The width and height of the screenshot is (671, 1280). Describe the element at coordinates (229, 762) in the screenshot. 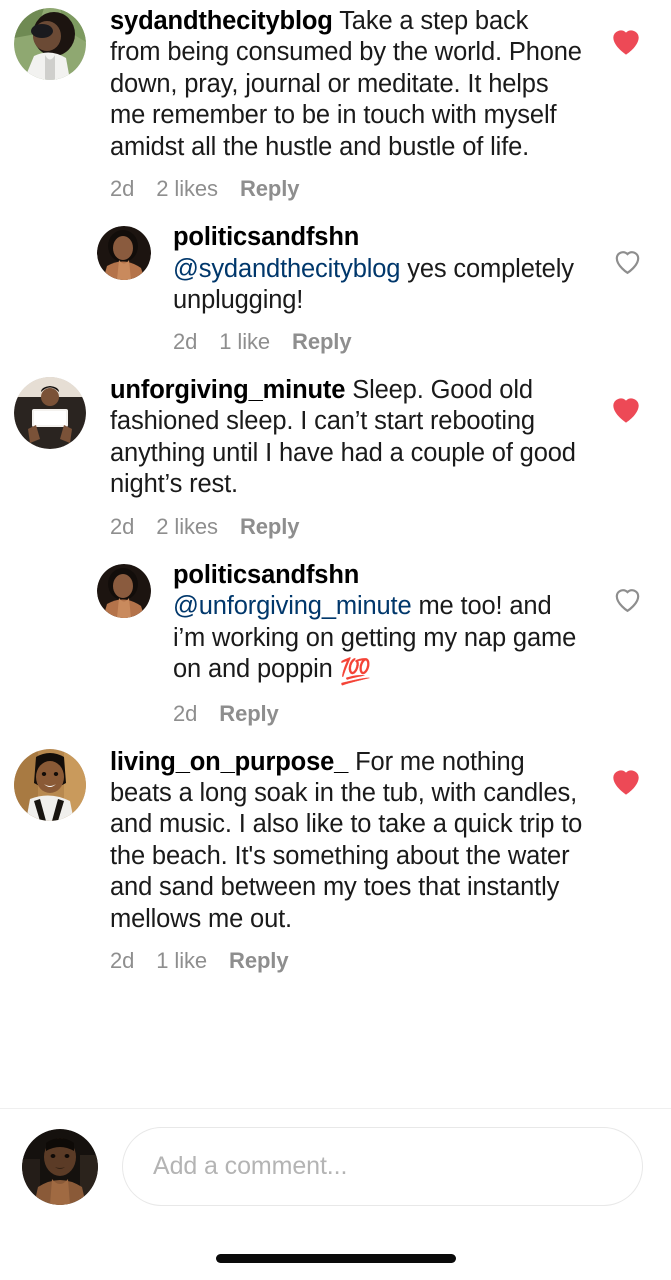

I see `comment-username: living_on_purpose_` at that location.